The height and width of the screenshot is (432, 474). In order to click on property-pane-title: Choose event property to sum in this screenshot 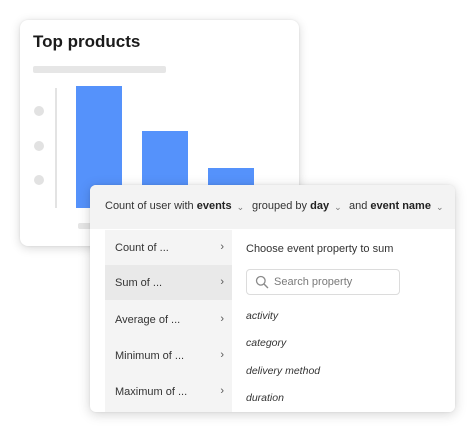, I will do `click(320, 249)`.